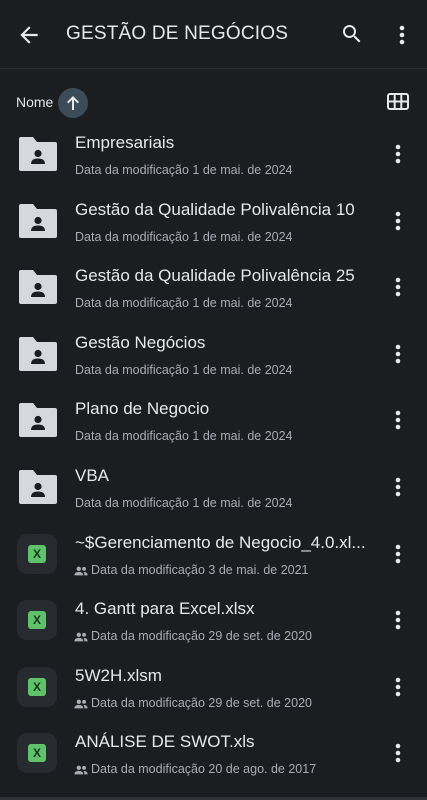 This screenshot has height=800, width=427. What do you see at coordinates (118, 675) in the screenshot?
I see `file-name: 5W2H.xlsm` at bounding box center [118, 675].